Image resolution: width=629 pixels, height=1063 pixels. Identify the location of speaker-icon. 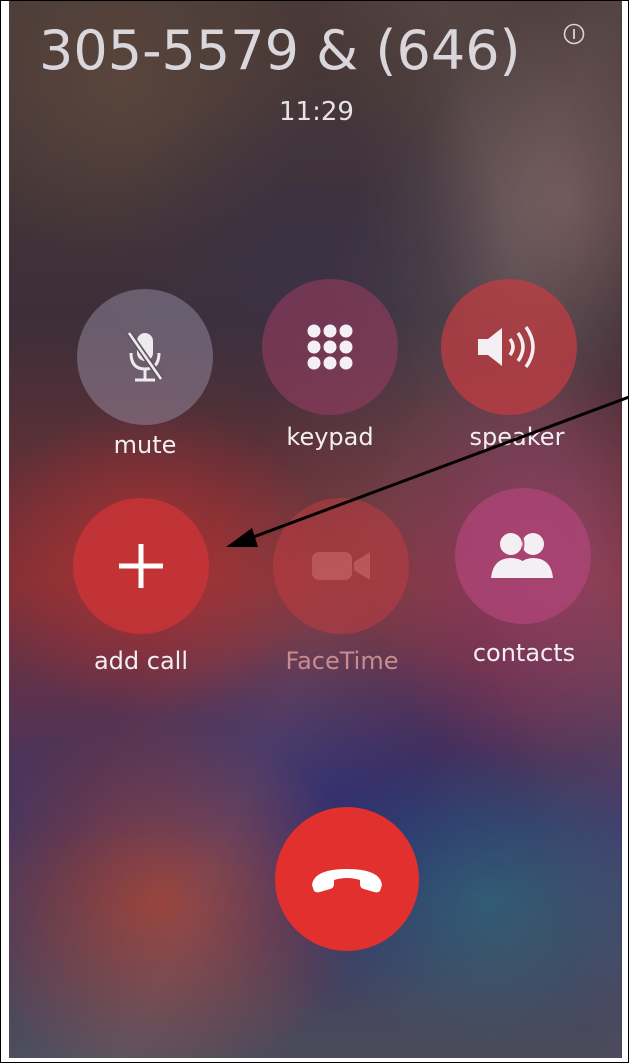
(506, 347).